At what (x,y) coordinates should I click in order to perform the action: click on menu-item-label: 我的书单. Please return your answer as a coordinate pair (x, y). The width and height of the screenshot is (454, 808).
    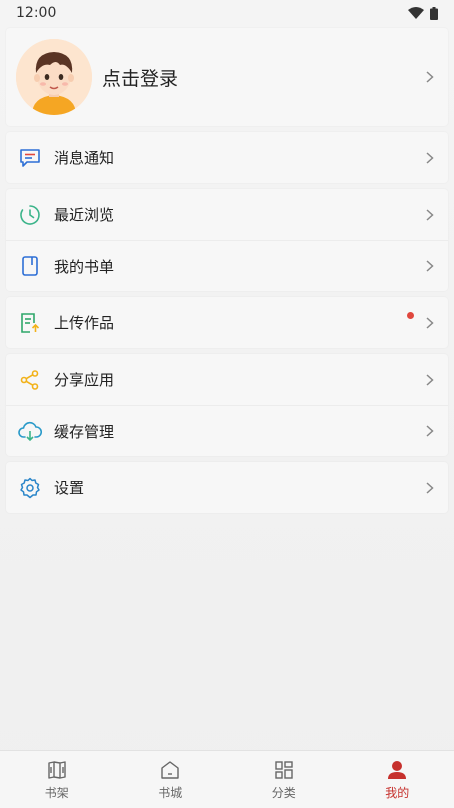
    Looking at the image, I should click on (84, 266).